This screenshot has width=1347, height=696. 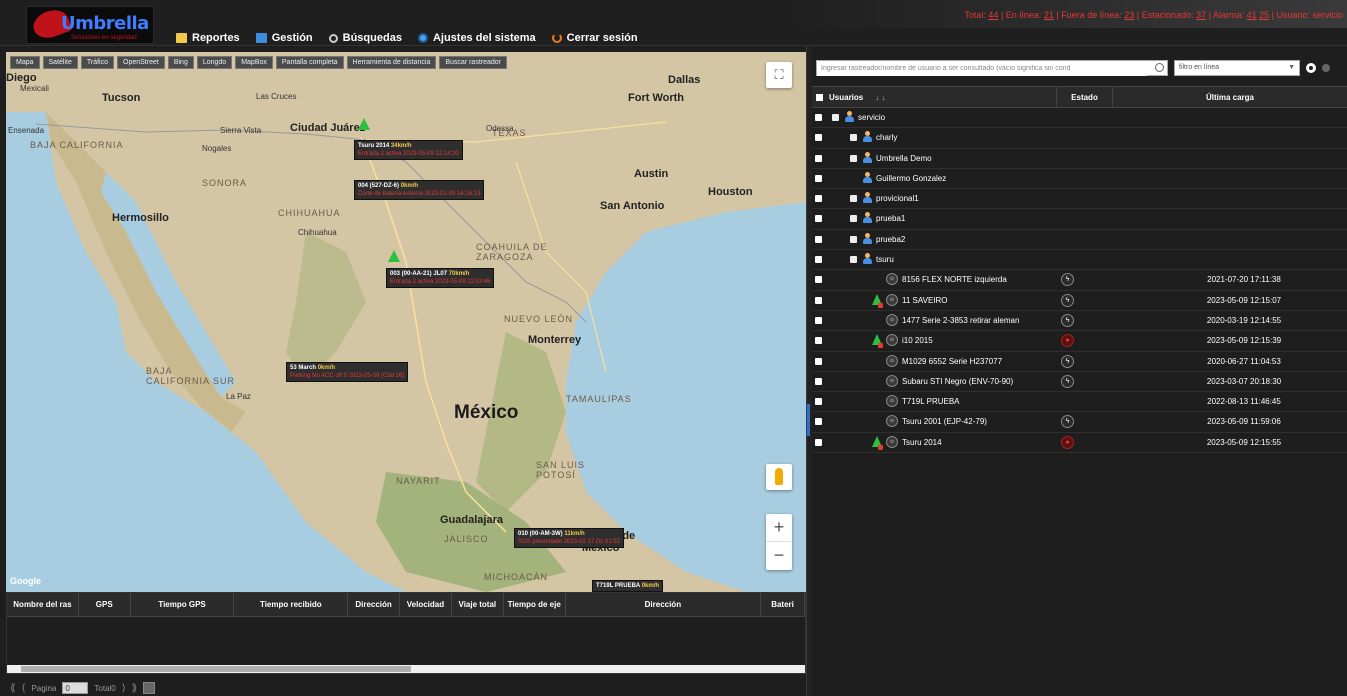 What do you see at coordinates (535, 604) in the screenshot?
I see `col-tiempo-eje: Tiempo de eje` at bounding box center [535, 604].